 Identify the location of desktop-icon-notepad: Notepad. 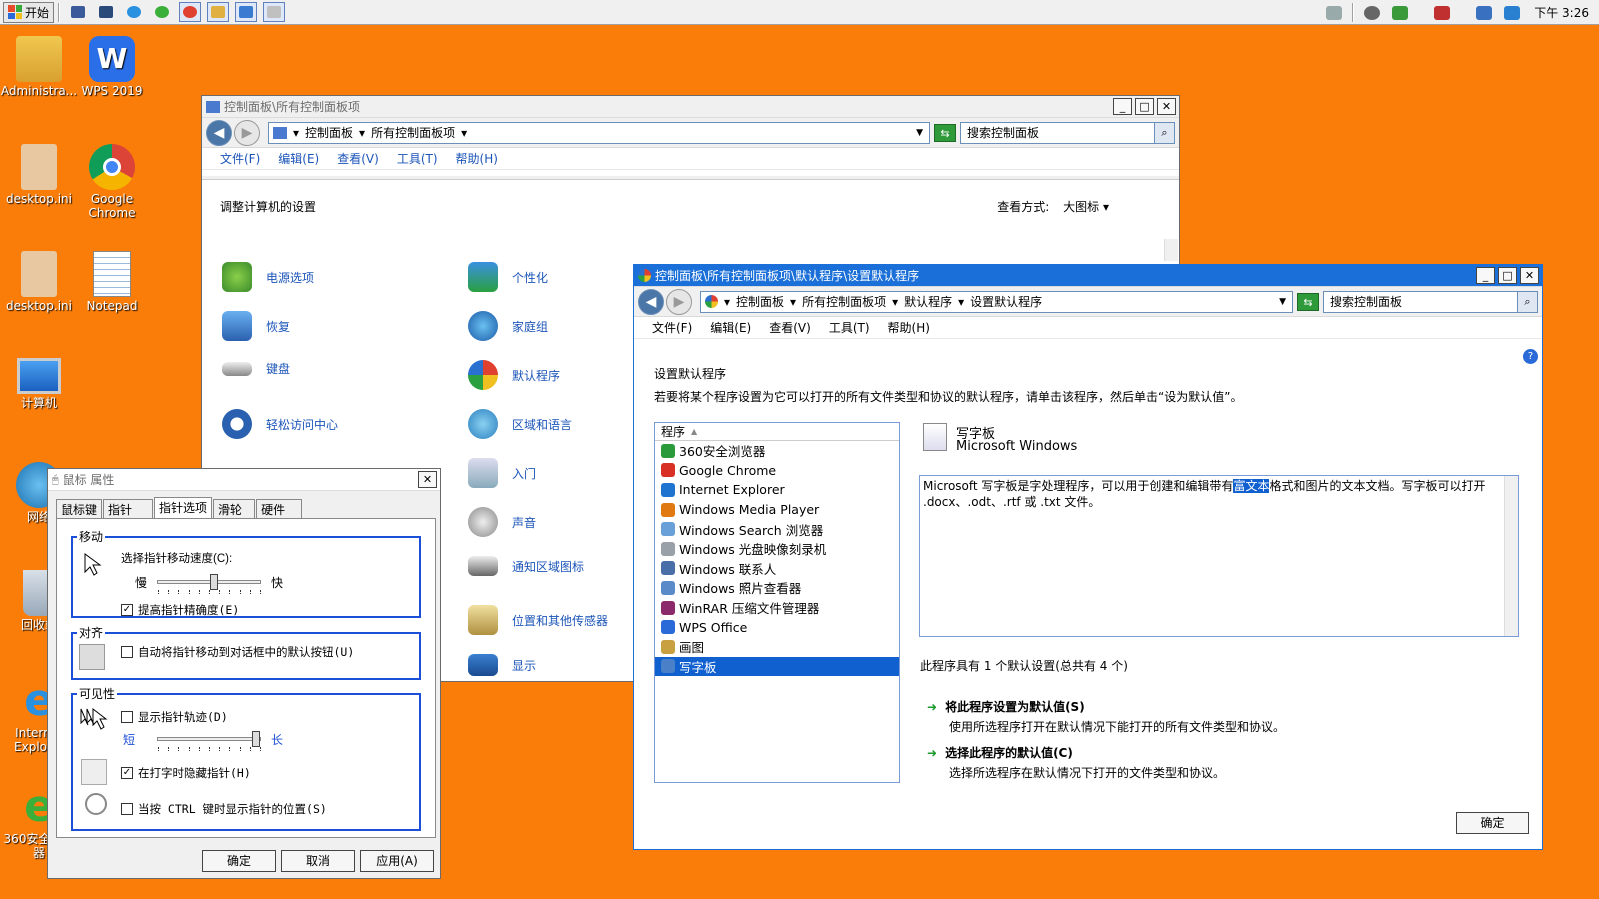
(112, 282).